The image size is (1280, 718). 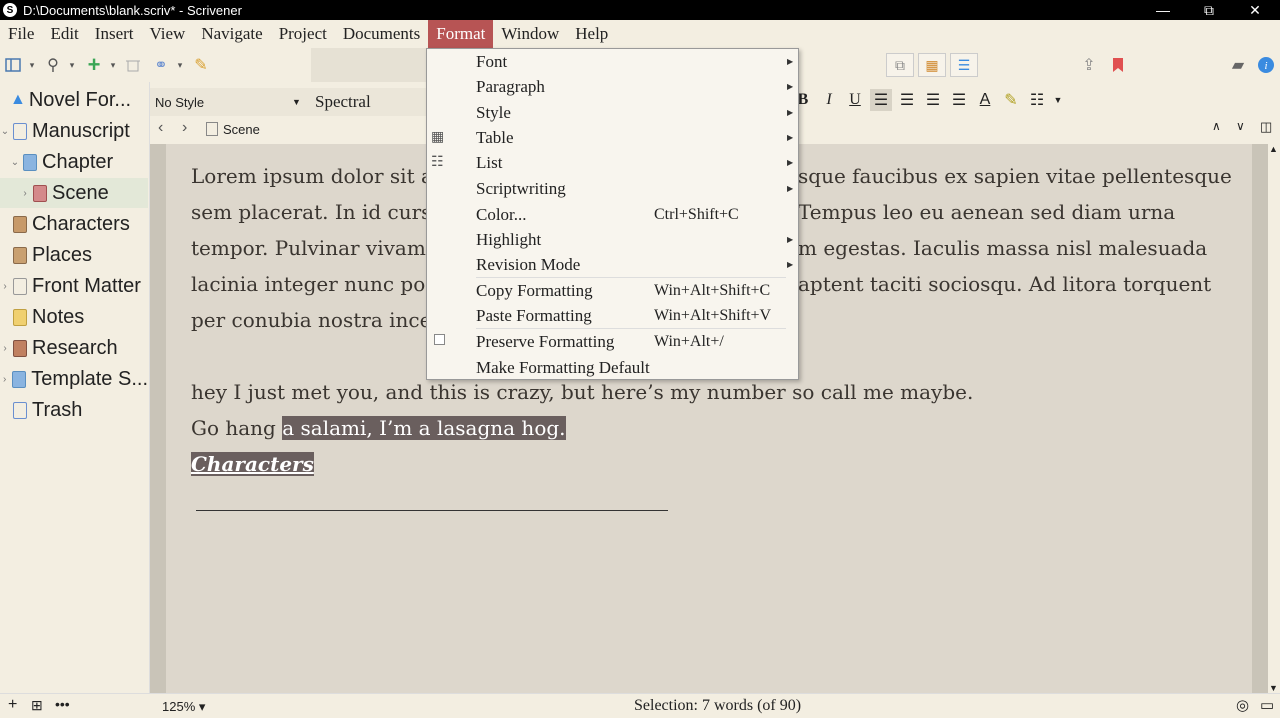 I want to click on search-icon: ⚲, so click(x=53, y=65).